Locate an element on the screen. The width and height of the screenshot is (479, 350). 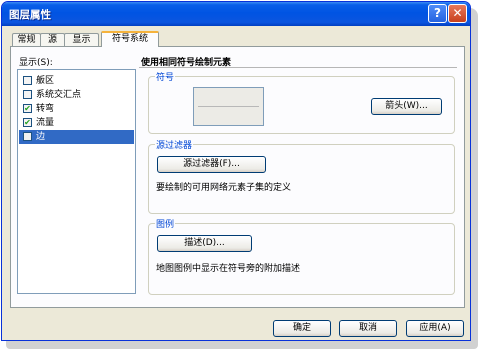
legend-group-title: 图例 is located at coordinates (165, 223).